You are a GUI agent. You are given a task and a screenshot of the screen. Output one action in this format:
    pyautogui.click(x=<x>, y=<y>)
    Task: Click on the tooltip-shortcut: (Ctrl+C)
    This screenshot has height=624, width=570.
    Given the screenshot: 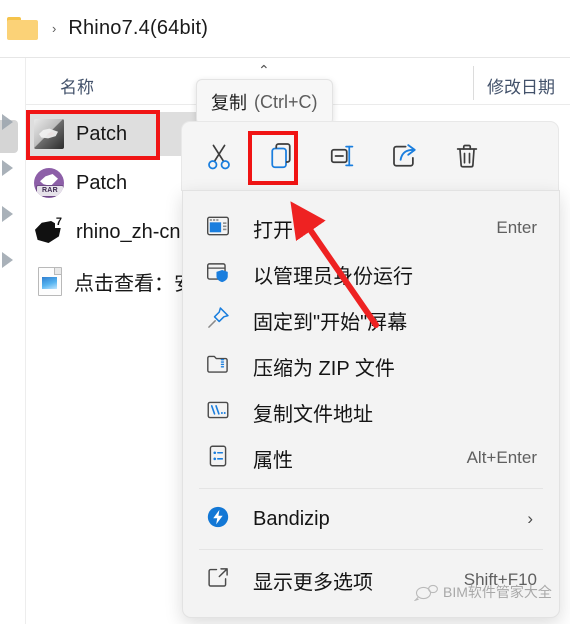 What is the action you would take?
    pyautogui.click(x=286, y=101)
    